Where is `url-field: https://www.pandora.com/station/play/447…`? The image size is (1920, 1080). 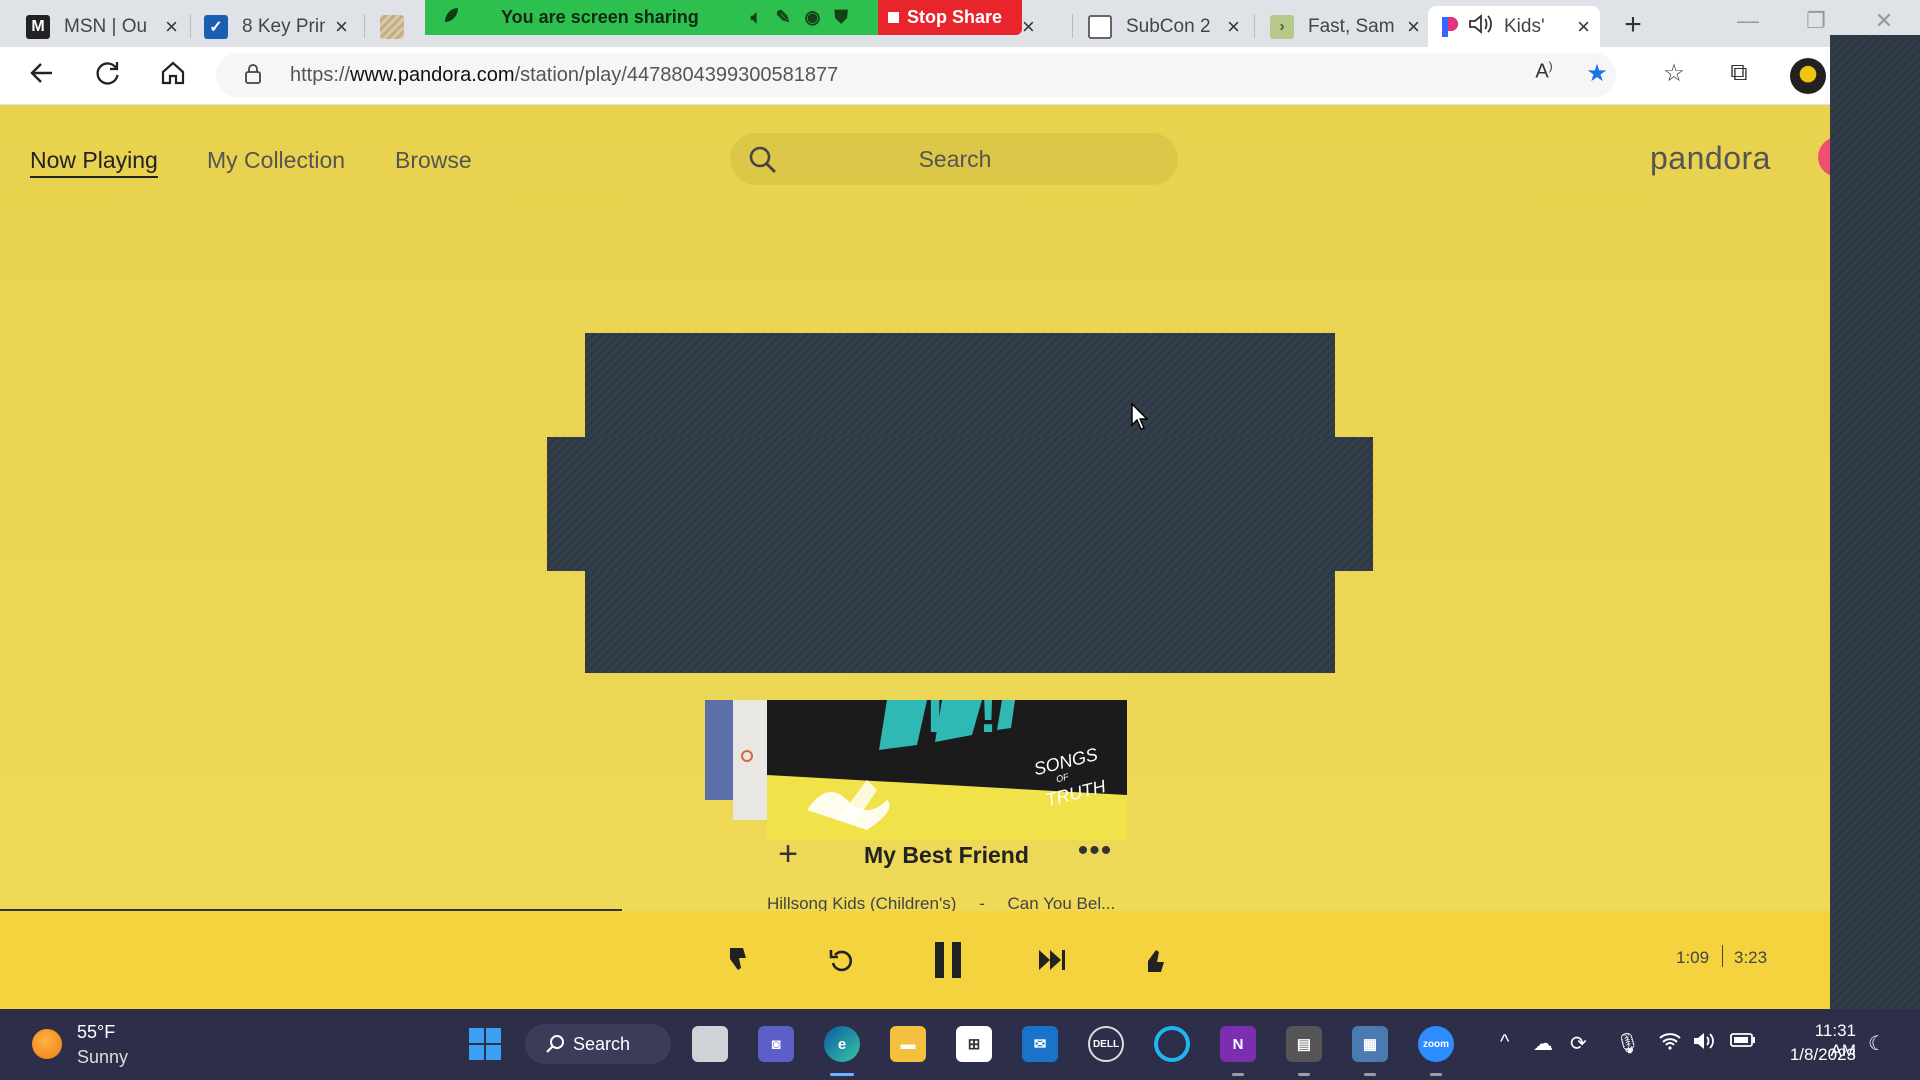 url-field: https://www.pandora.com/station/play/447… is located at coordinates (916, 75).